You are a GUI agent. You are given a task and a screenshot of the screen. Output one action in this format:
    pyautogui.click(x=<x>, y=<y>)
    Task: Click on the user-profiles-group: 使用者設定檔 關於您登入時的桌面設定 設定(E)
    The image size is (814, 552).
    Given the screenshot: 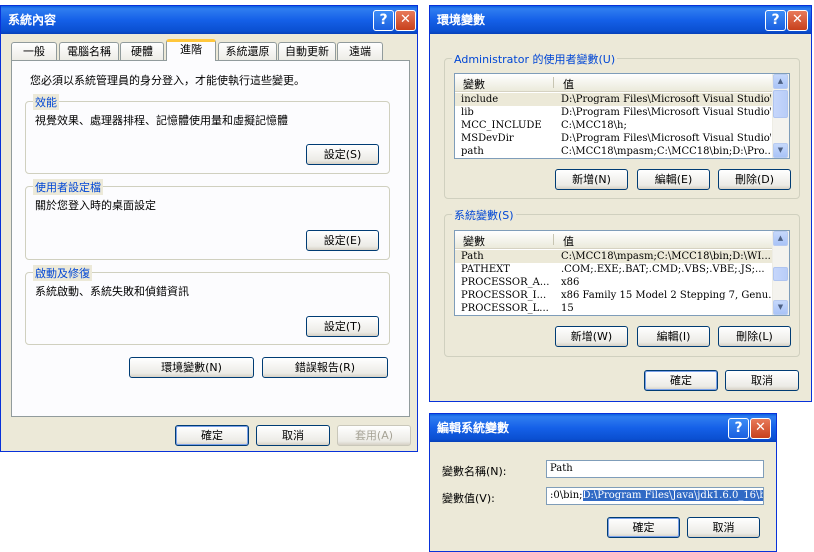 What is the action you would take?
    pyautogui.click(x=207, y=219)
    